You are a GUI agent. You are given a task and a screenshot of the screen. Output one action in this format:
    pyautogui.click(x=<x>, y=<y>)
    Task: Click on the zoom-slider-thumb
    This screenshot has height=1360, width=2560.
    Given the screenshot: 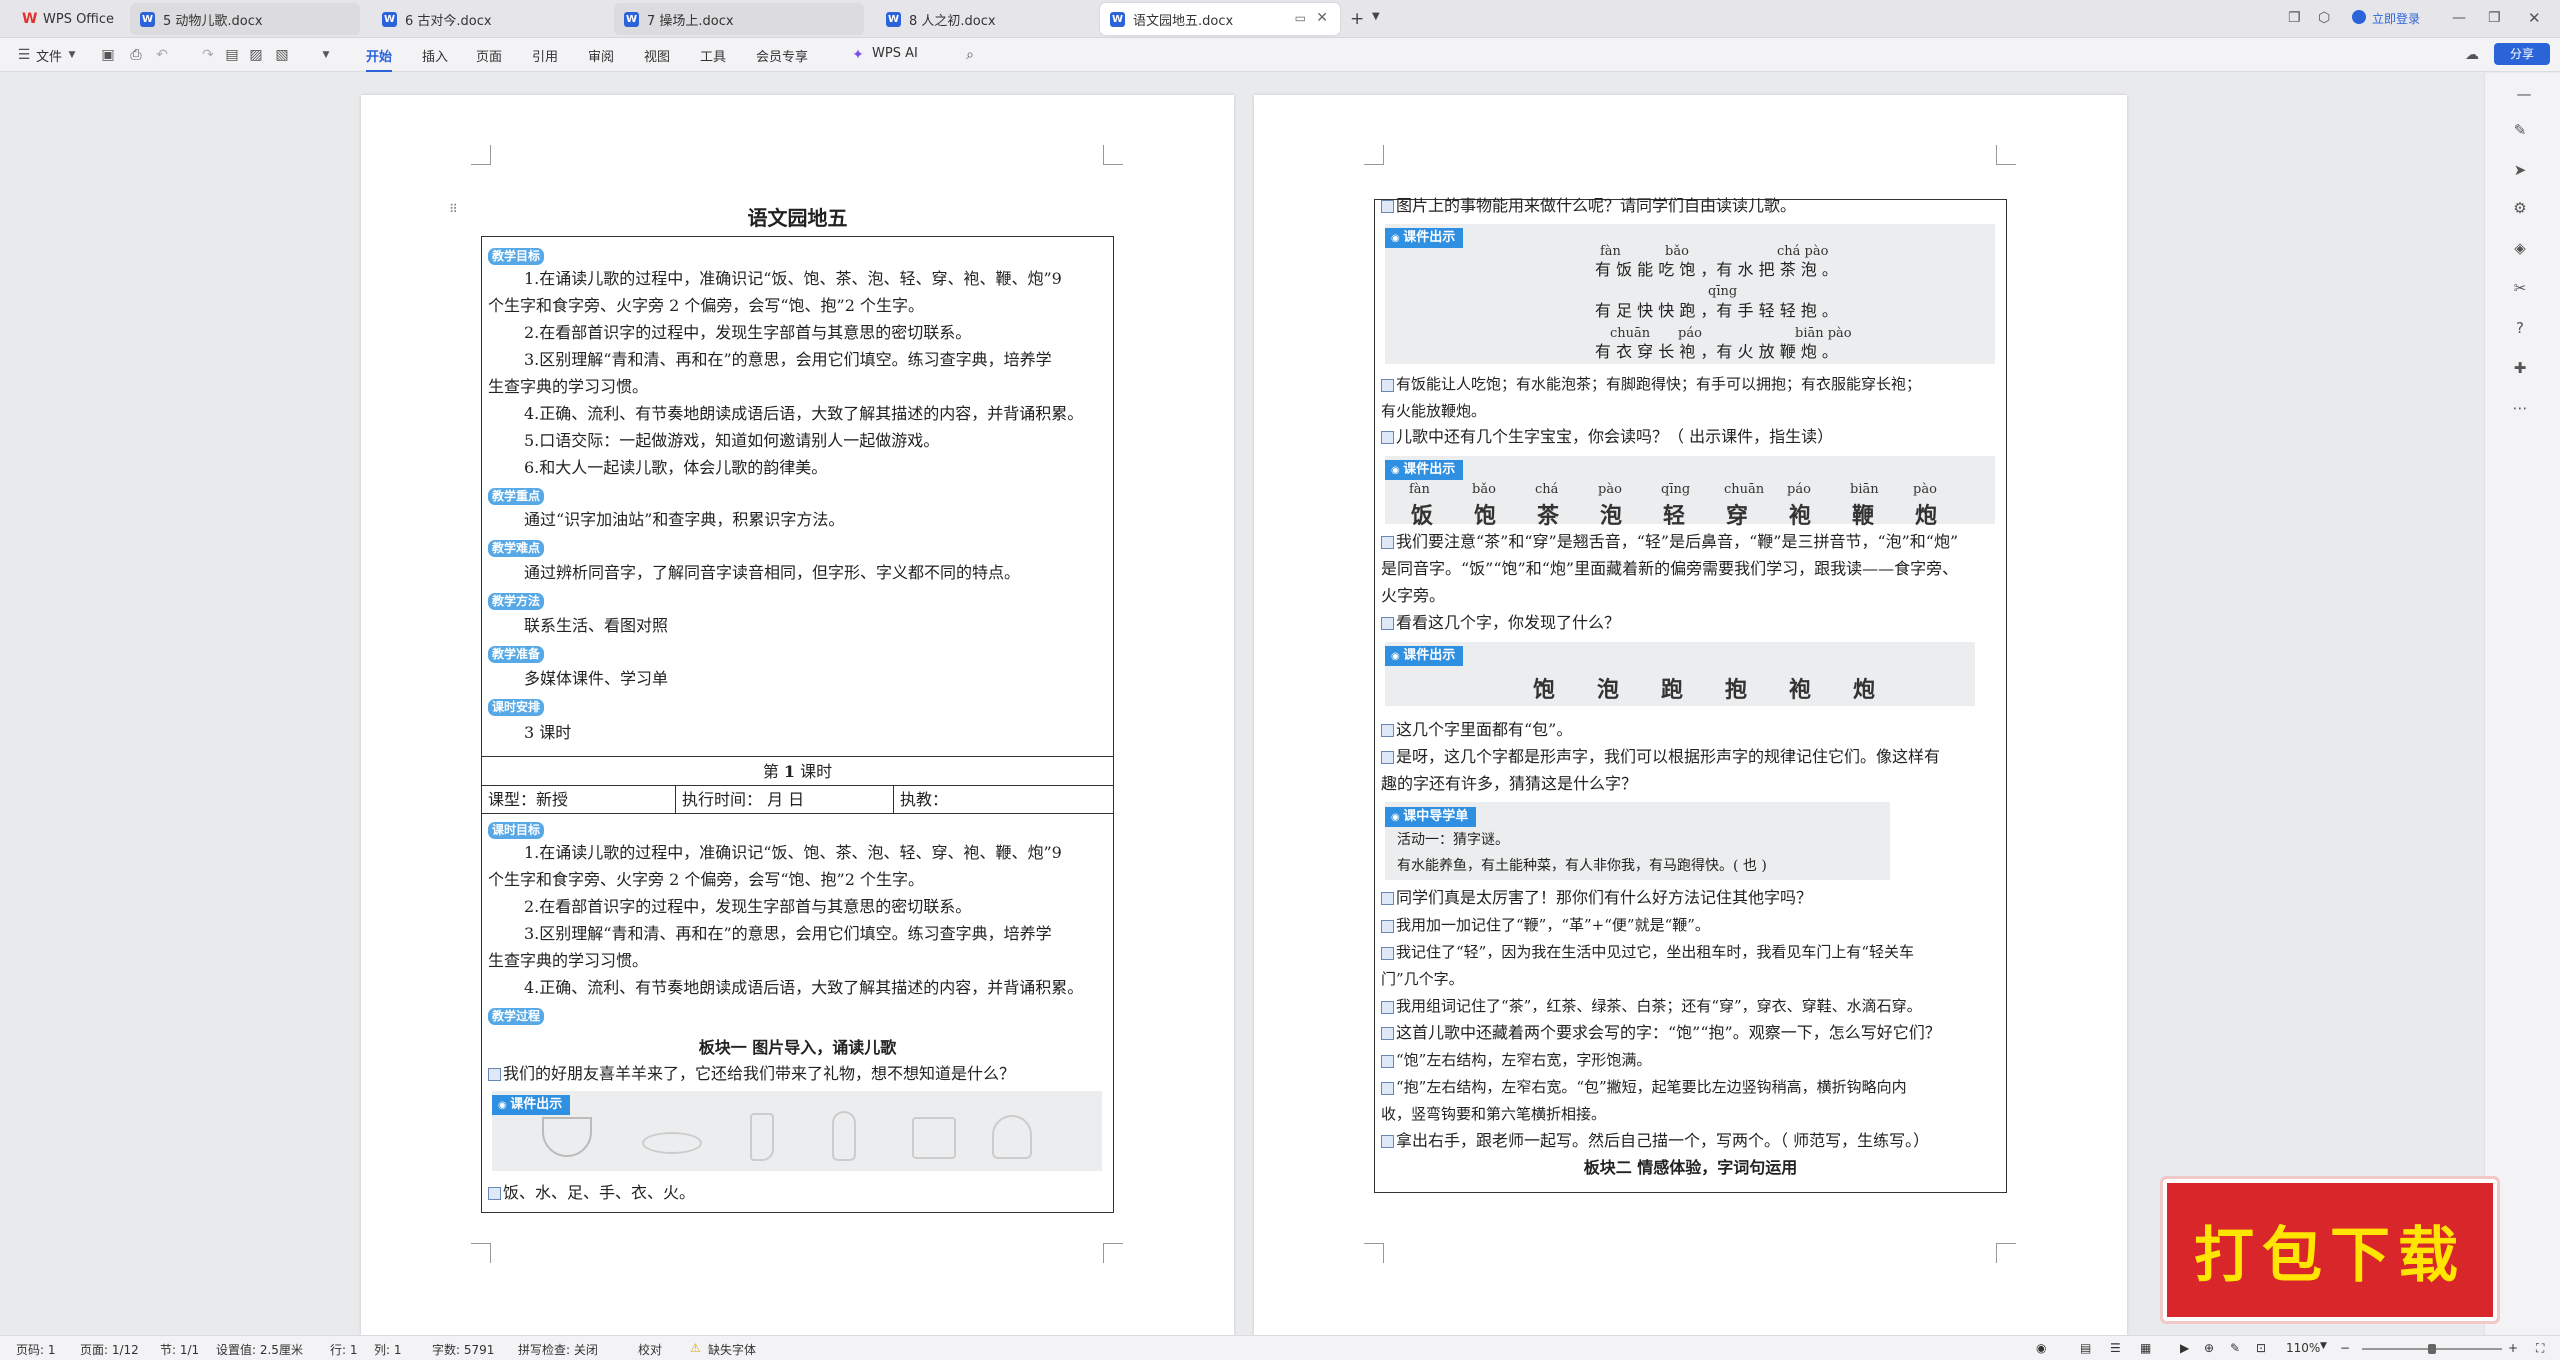 What is the action you would take?
    pyautogui.click(x=2432, y=1349)
    